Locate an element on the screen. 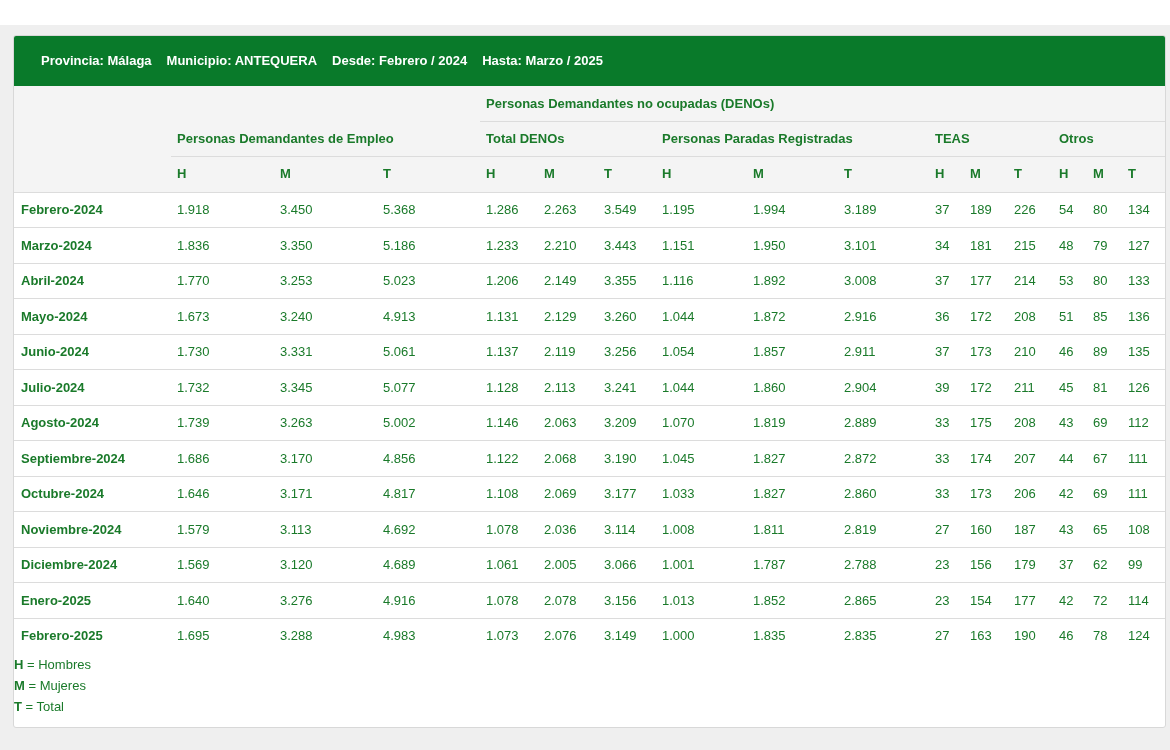 This screenshot has height=750, width=1170. table-cell: 226 is located at coordinates (1030, 210).